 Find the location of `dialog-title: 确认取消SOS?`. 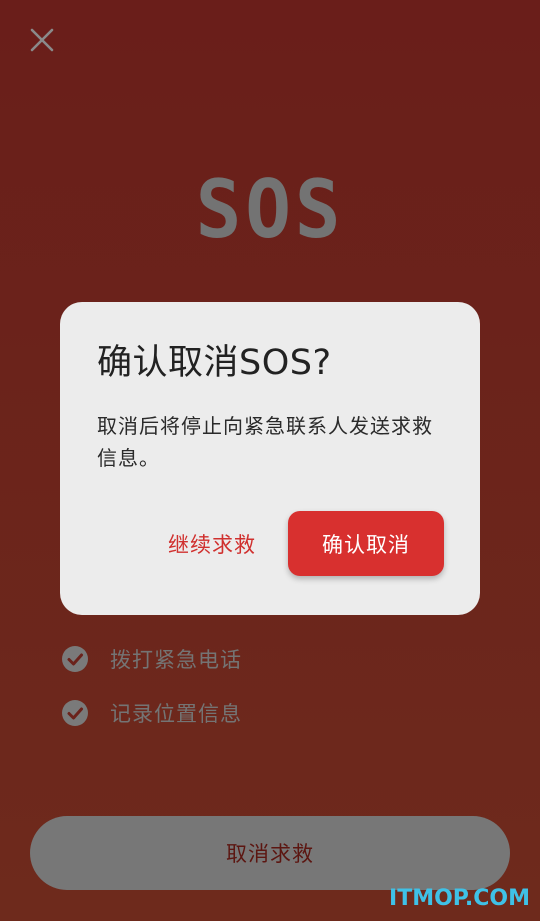

dialog-title: 确认取消SOS? is located at coordinates (214, 363).